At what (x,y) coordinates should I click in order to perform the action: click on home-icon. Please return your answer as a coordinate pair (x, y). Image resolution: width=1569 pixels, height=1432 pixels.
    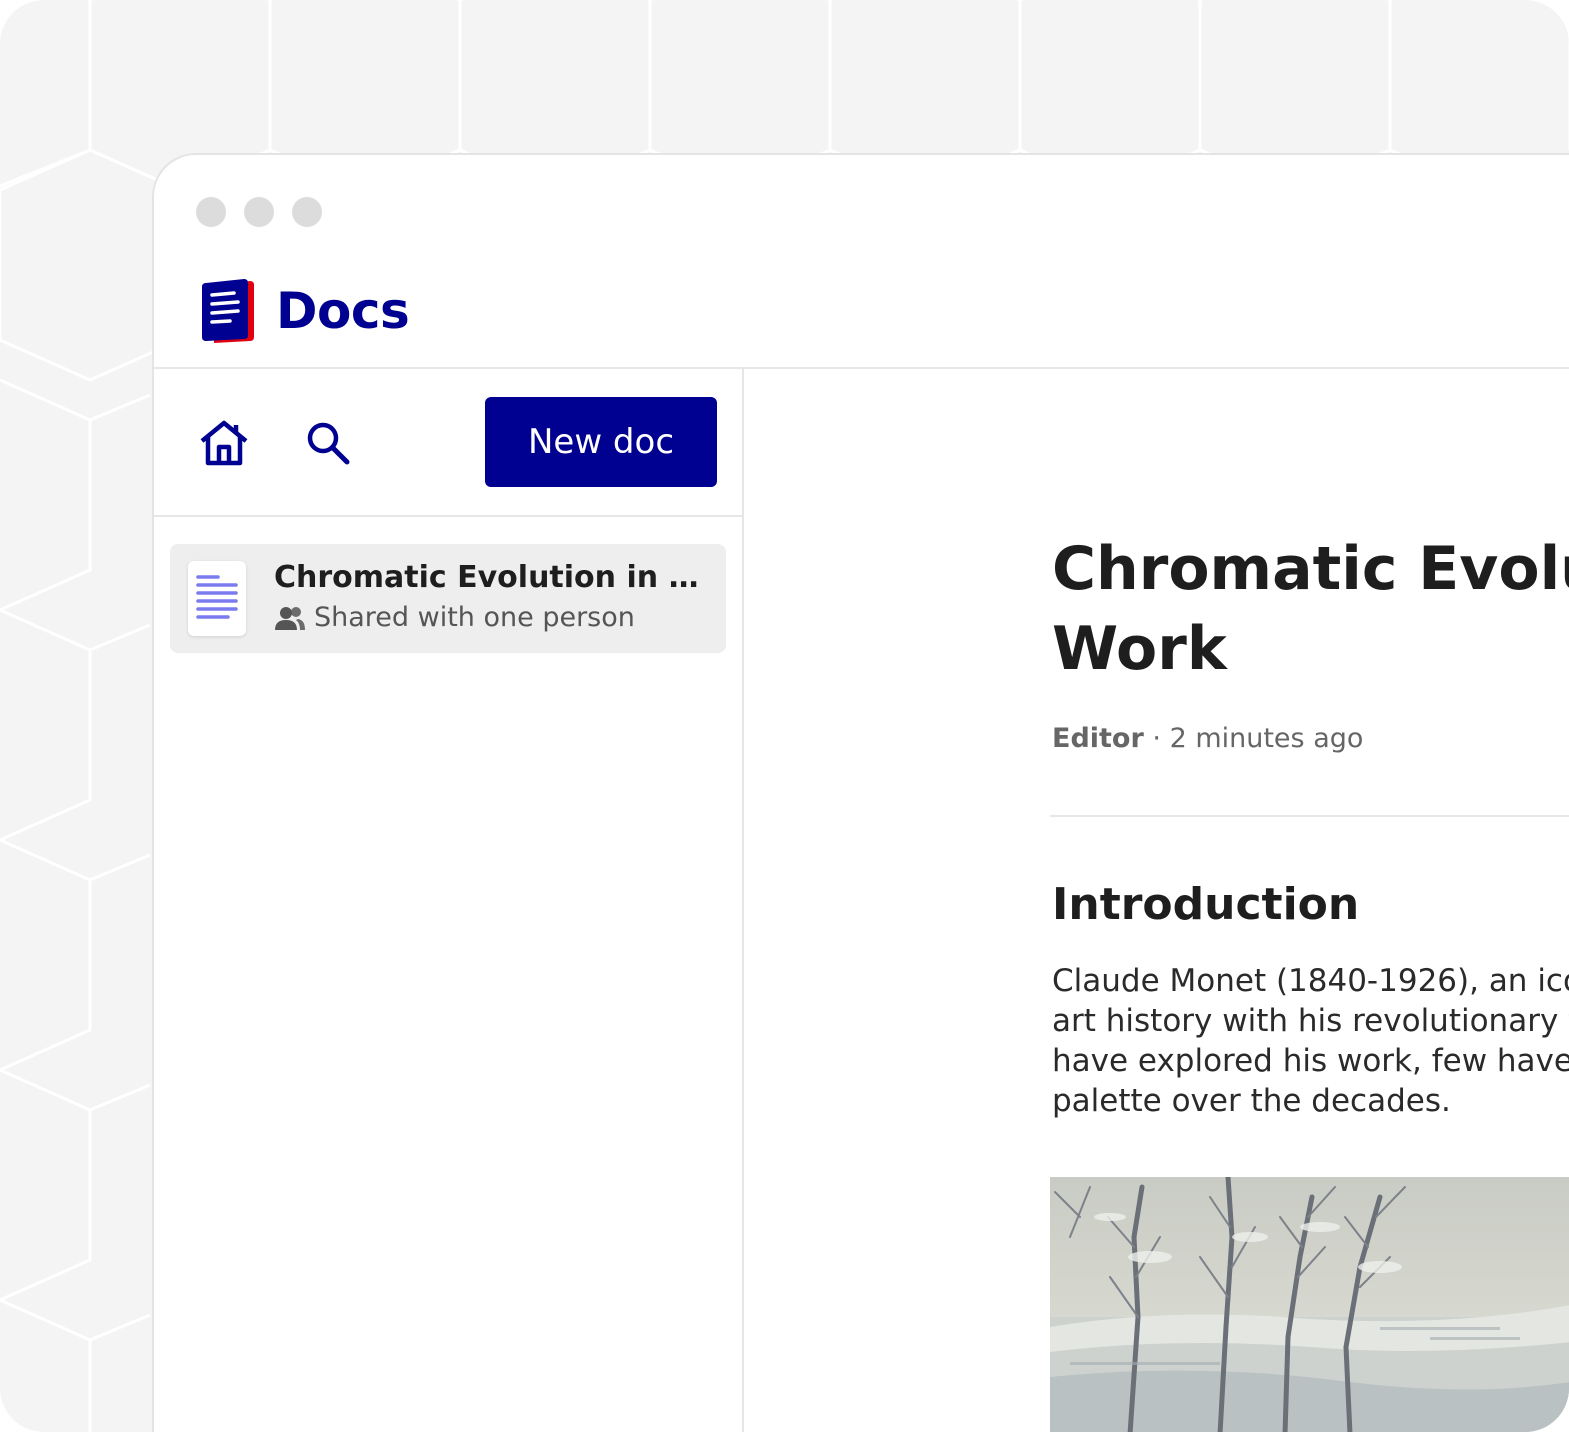
    Looking at the image, I should click on (224, 443).